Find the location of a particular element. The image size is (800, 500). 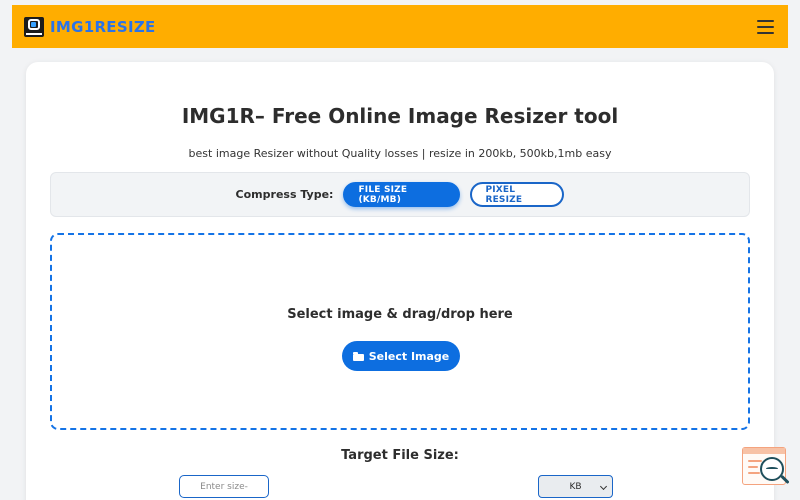

hamburger-icon is located at coordinates (765, 26).